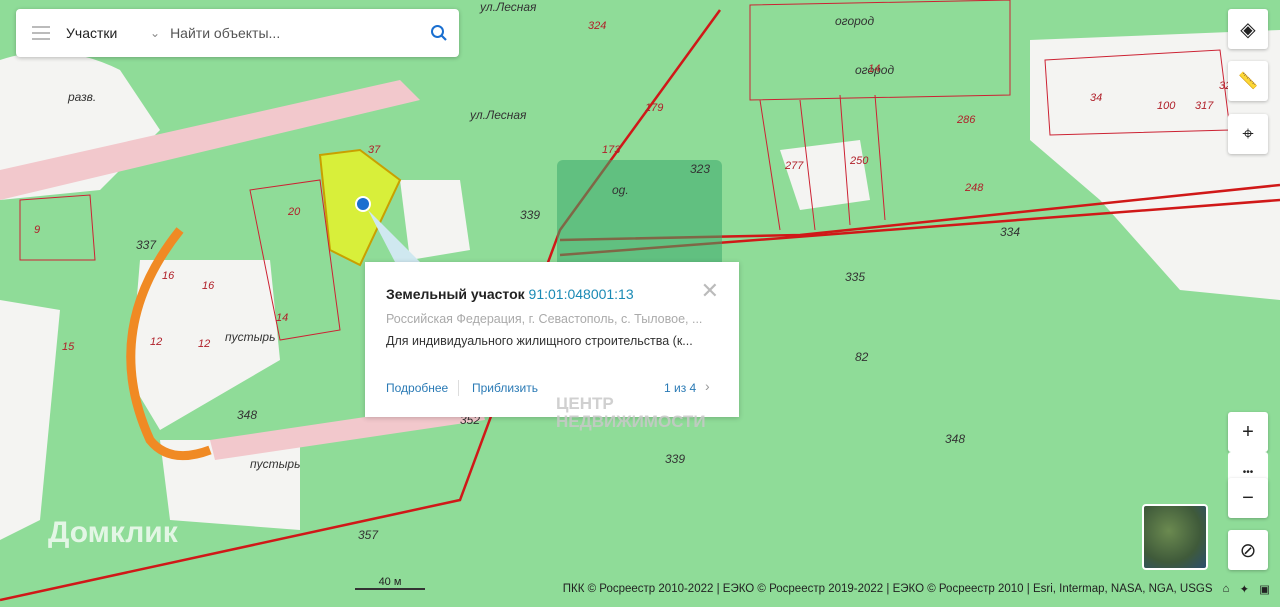  Describe the element at coordinates (631, 412) in the screenshot. I see `watermark-text: ЦЕНТР НЕДВИЖИМОСТИ` at that location.